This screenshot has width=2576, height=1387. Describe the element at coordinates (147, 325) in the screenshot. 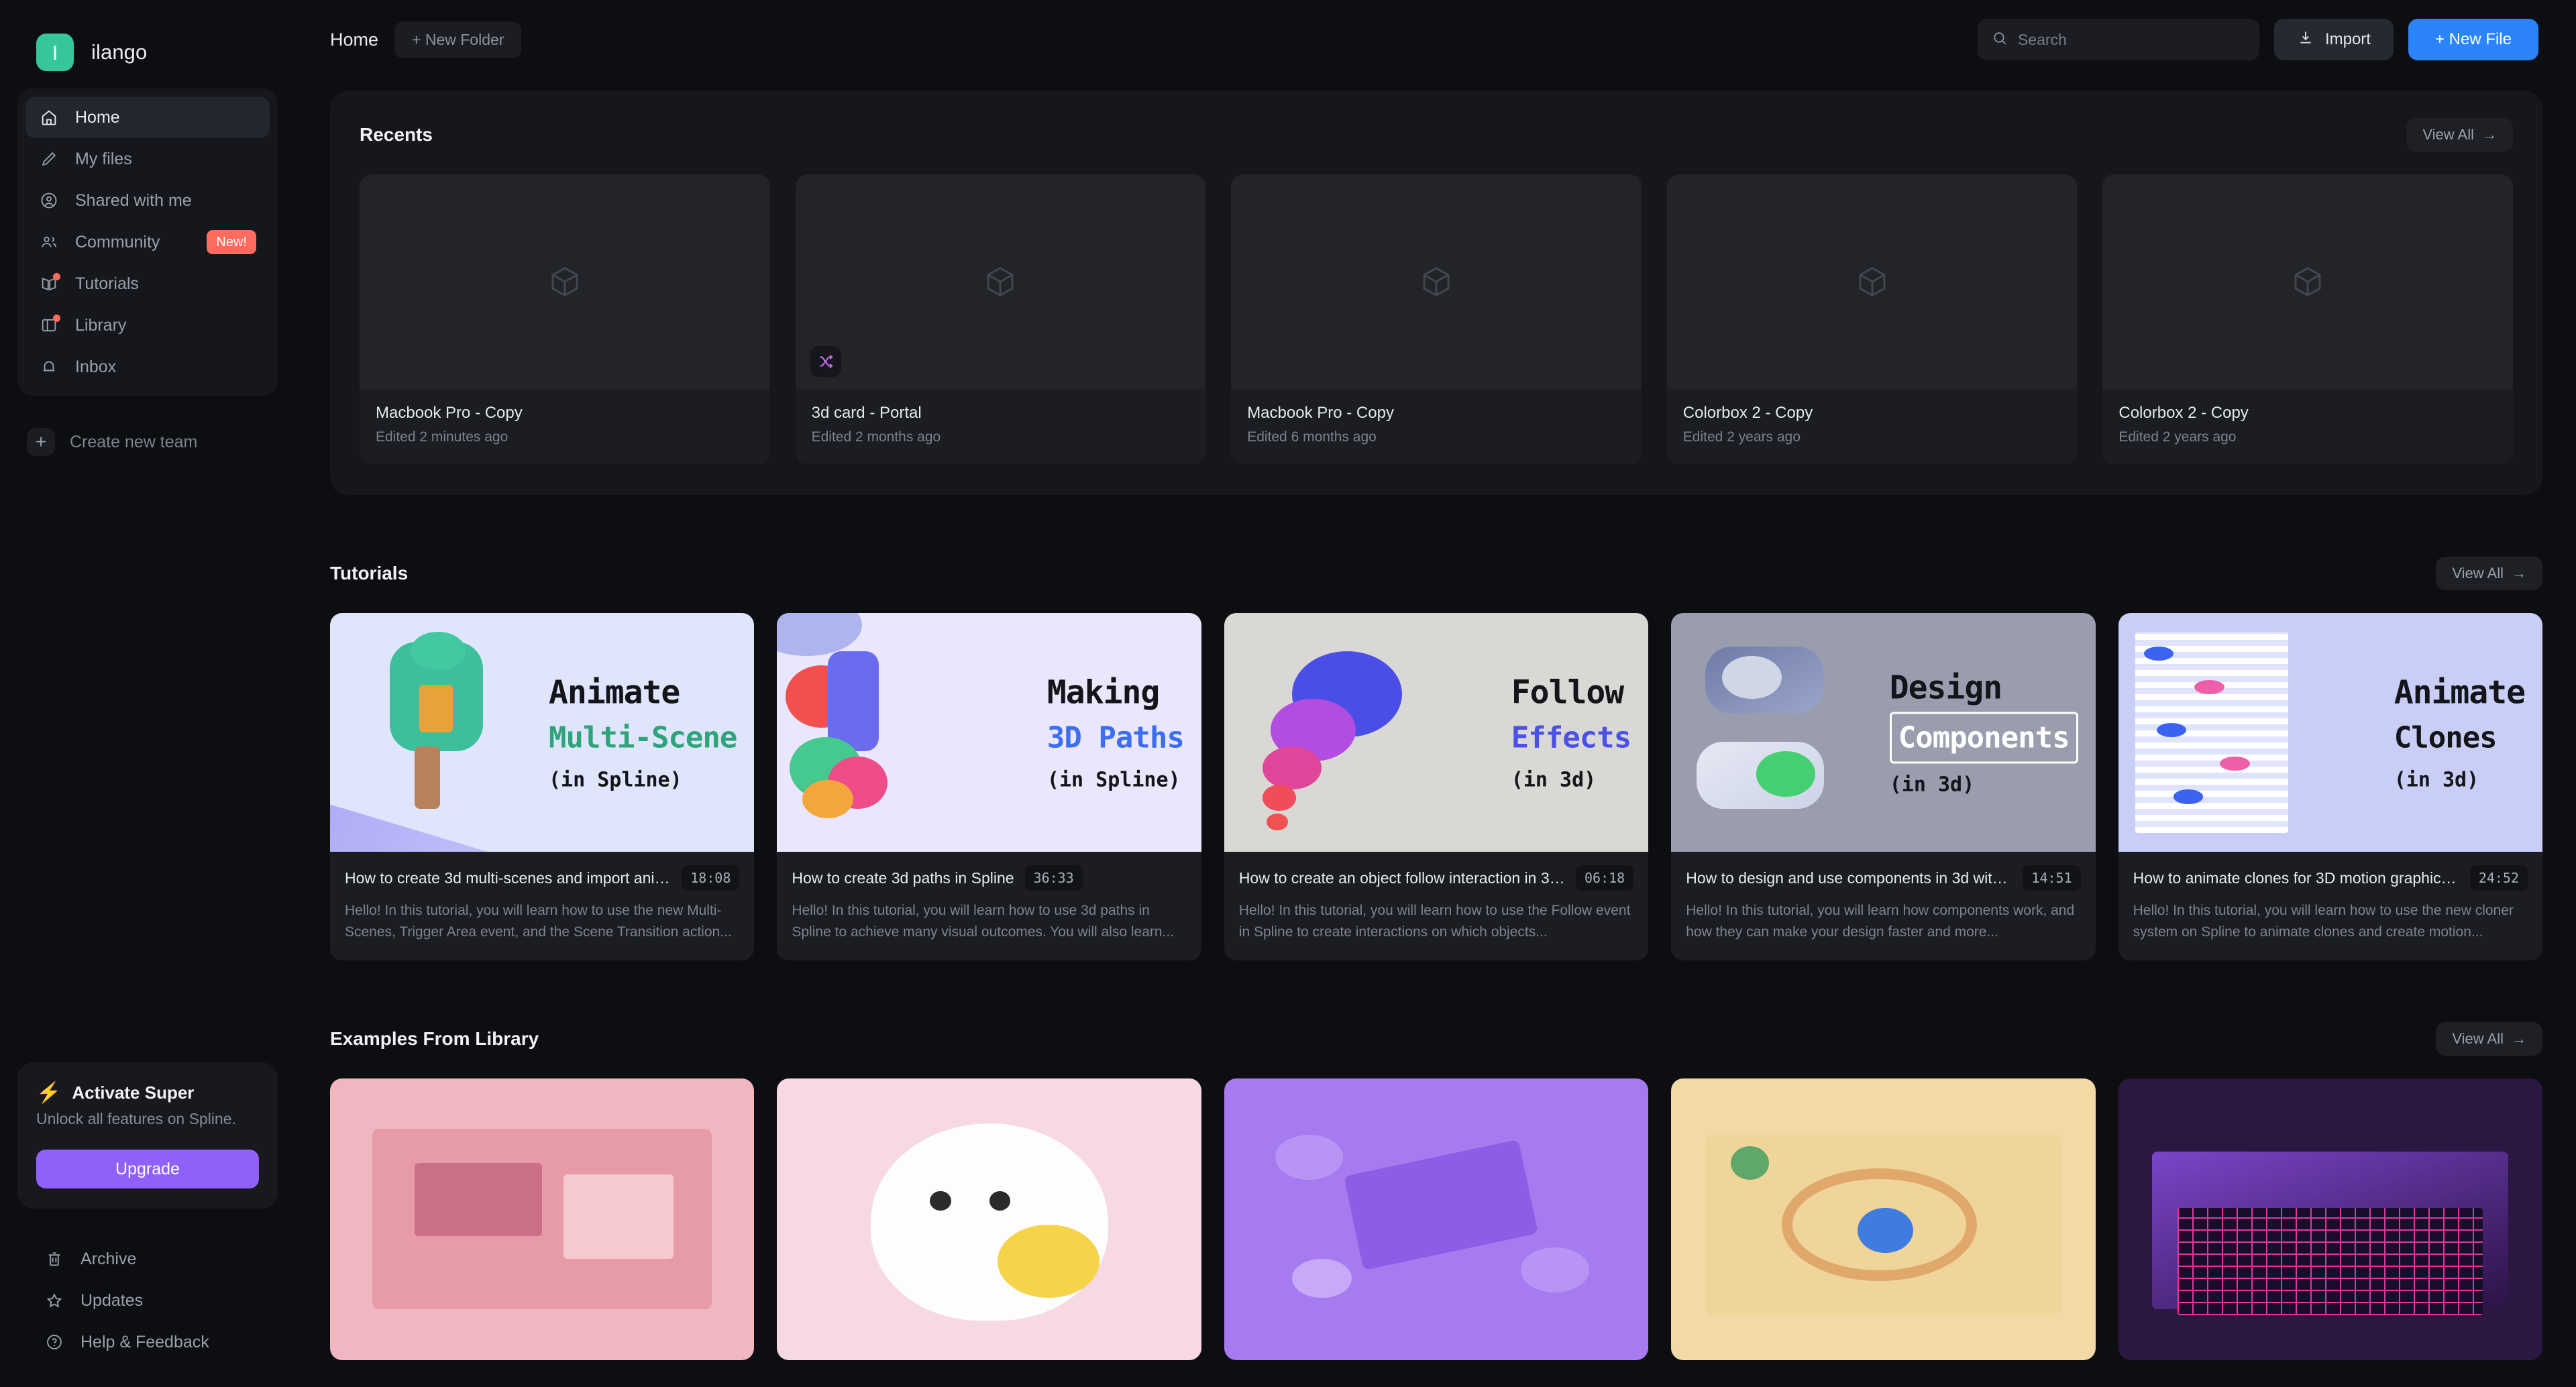

I see `sidebar-item-library: Library` at that location.